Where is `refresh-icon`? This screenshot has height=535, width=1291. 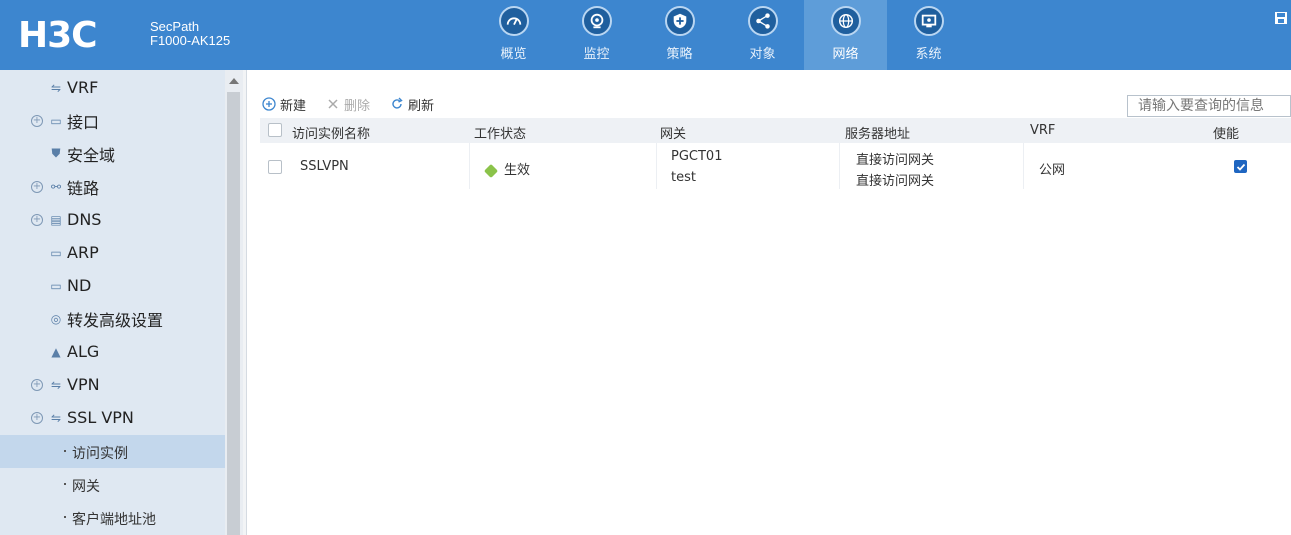
refresh-icon is located at coordinates (397, 103).